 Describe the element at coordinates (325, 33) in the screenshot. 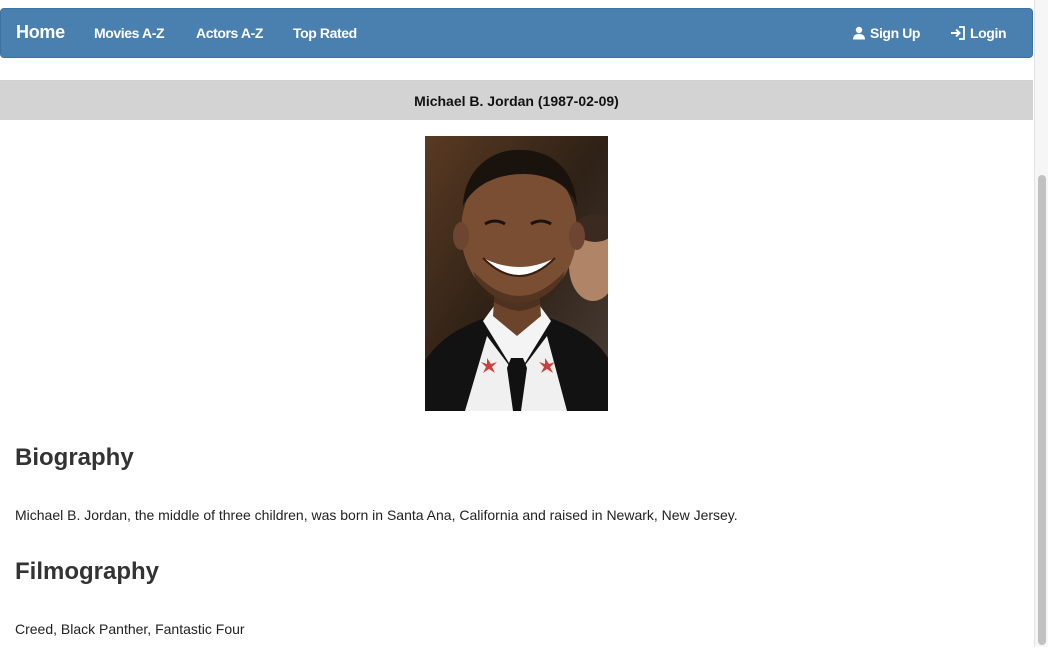

I see `nav-top-rated-link: Top Rated` at that location.